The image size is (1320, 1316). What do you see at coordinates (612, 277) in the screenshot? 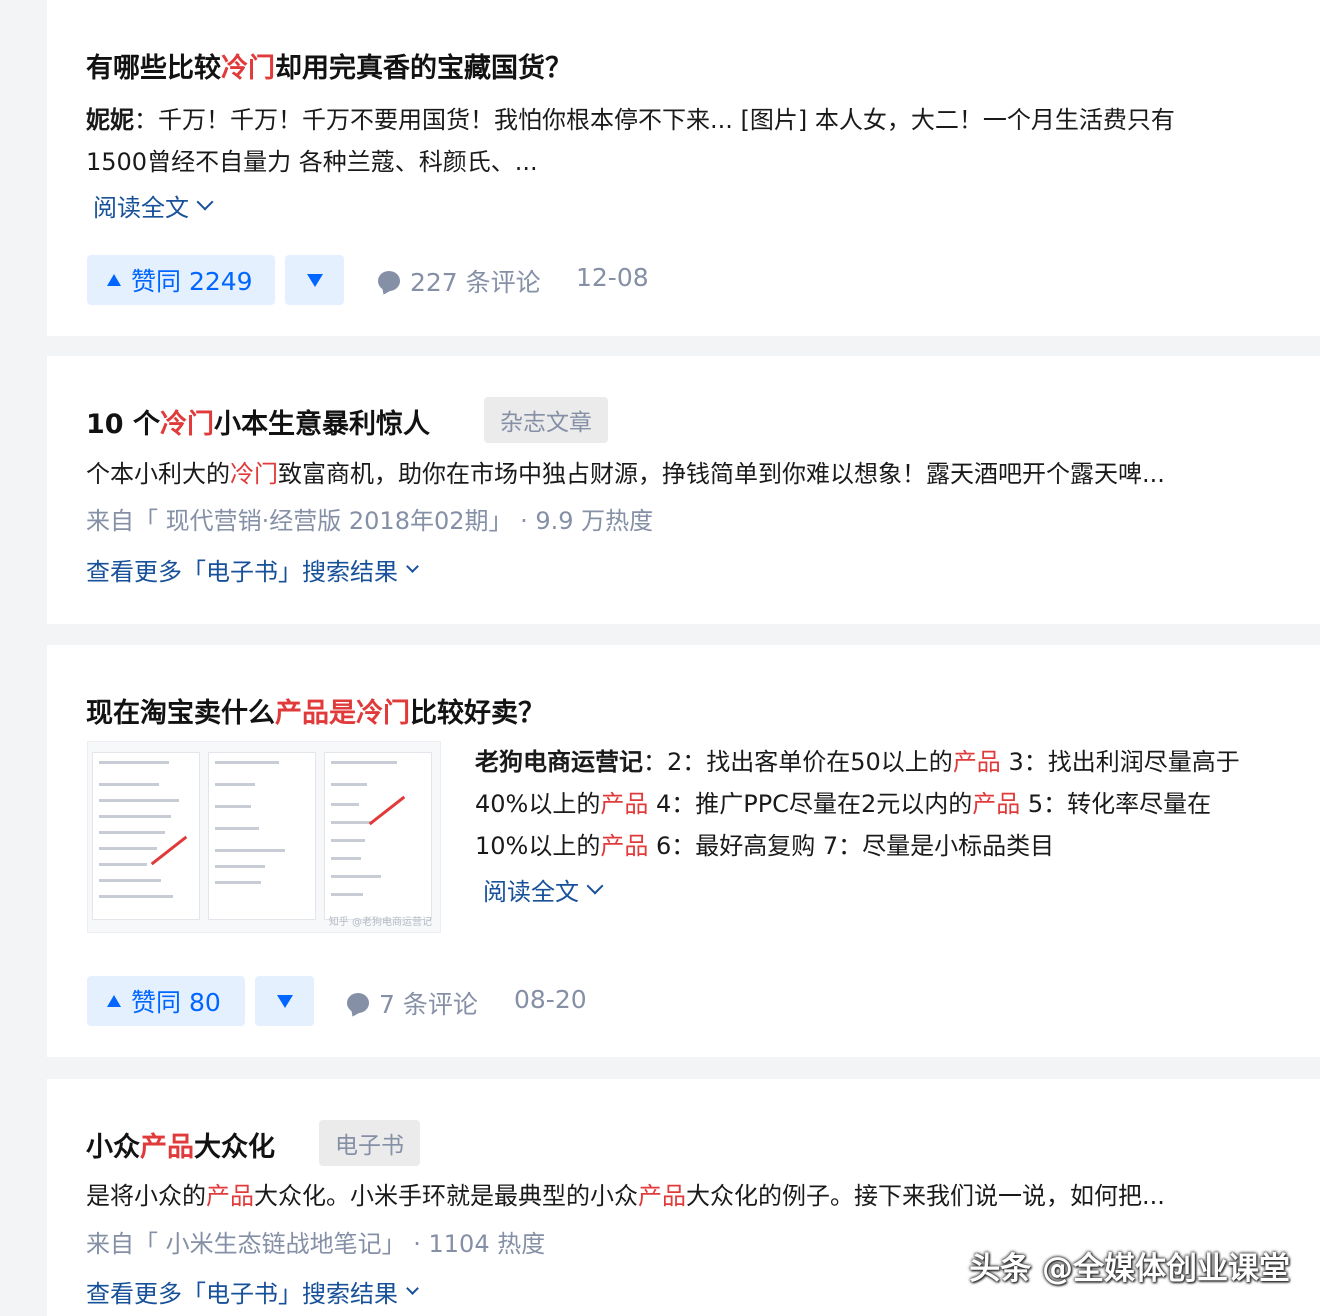
I see `post-date: 12-08` at bounding box center [612, 277].